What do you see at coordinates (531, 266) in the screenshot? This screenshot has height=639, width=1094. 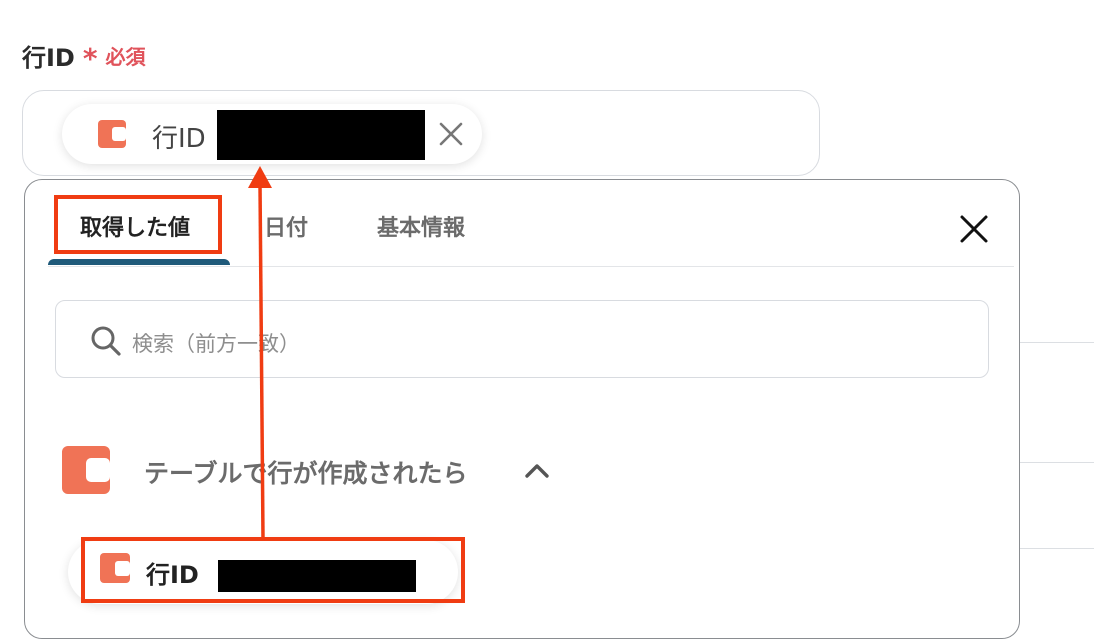 I see `tab-divider` at bounding box center [531, 266].